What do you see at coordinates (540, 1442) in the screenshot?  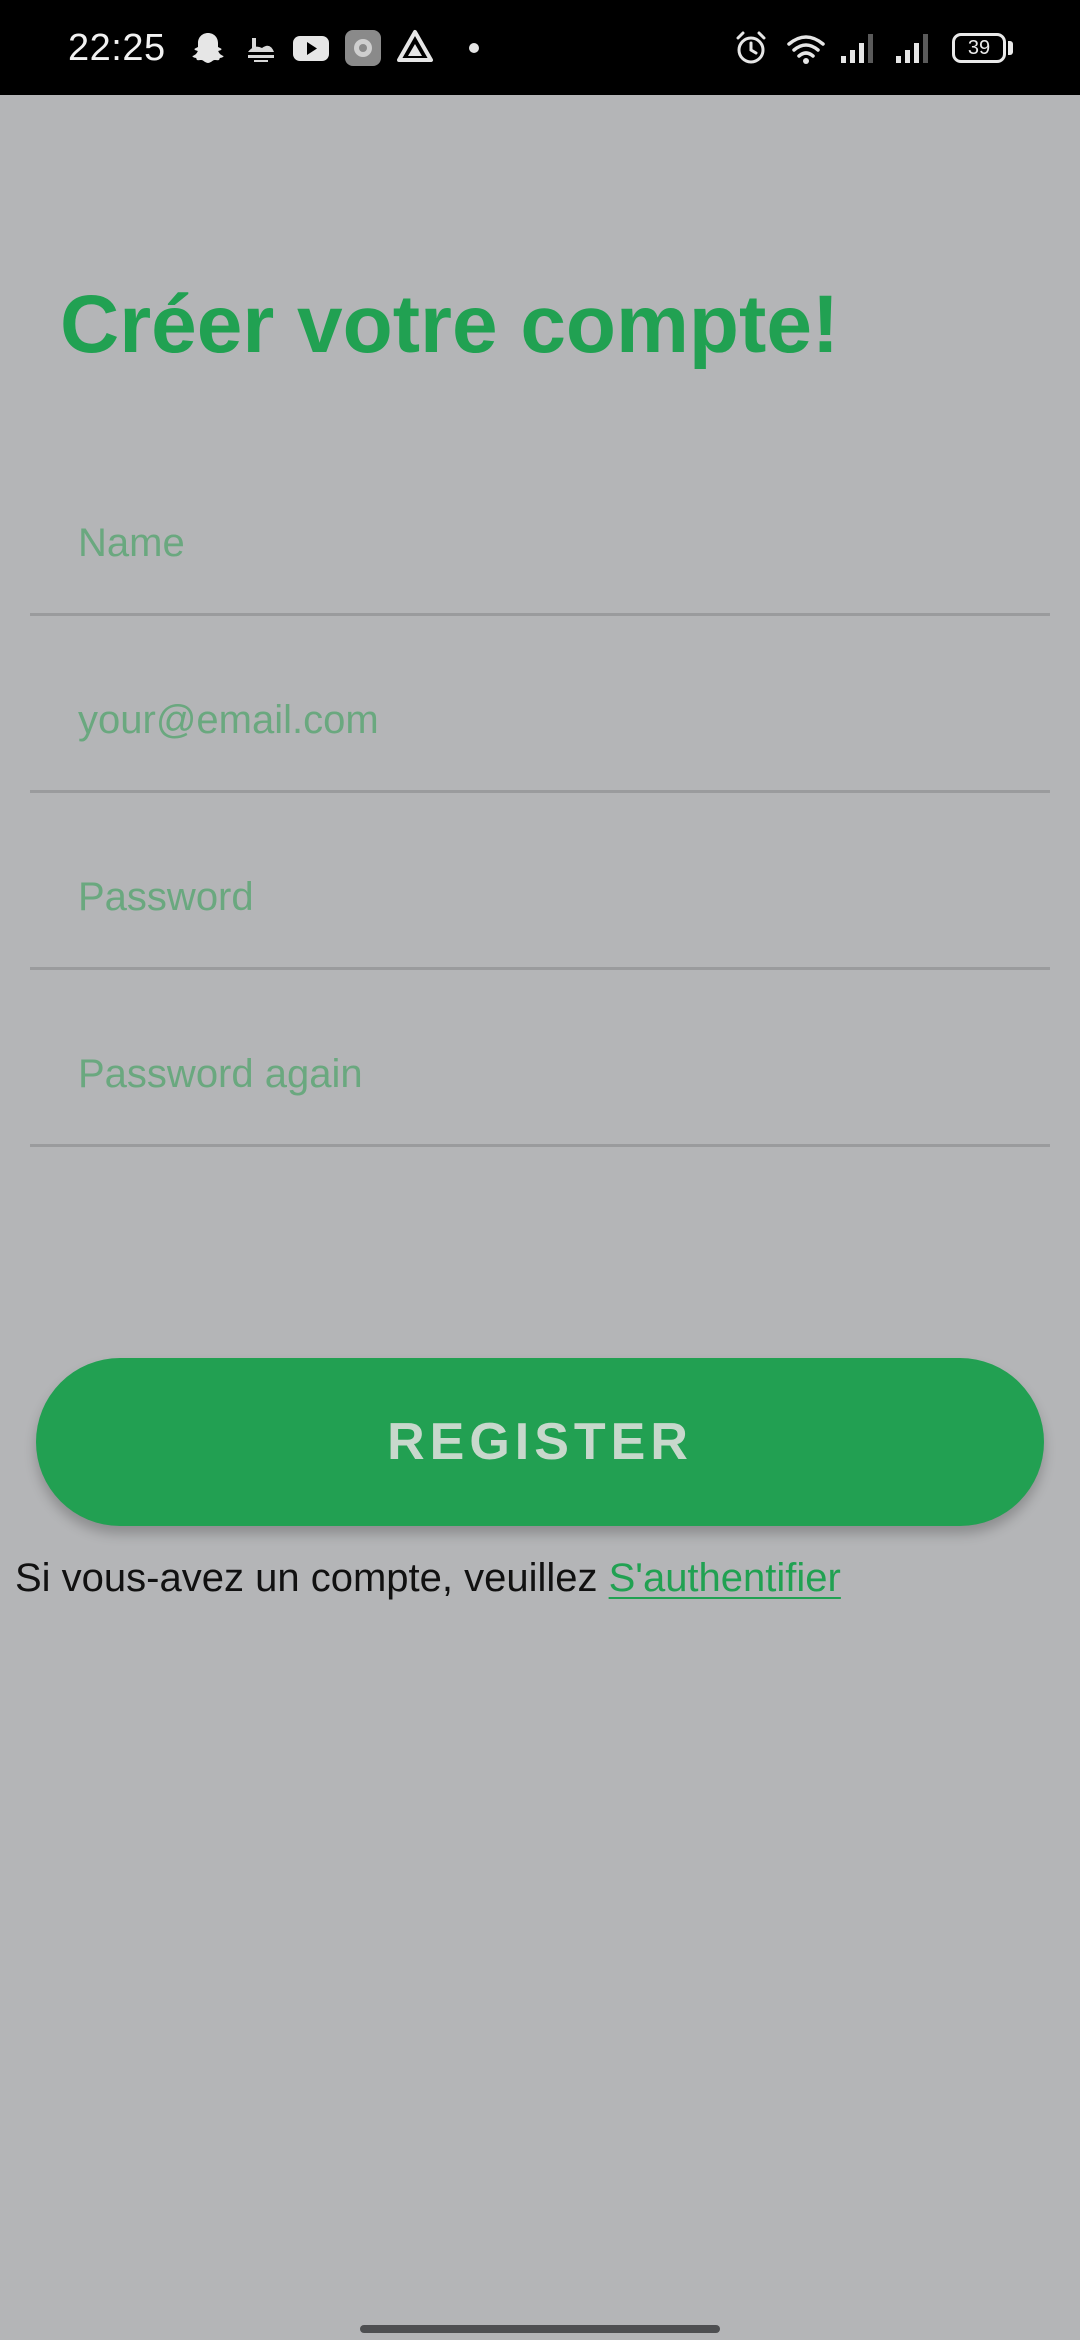 I see `register-button: REGISTER` at bounding box center [540, 1442].